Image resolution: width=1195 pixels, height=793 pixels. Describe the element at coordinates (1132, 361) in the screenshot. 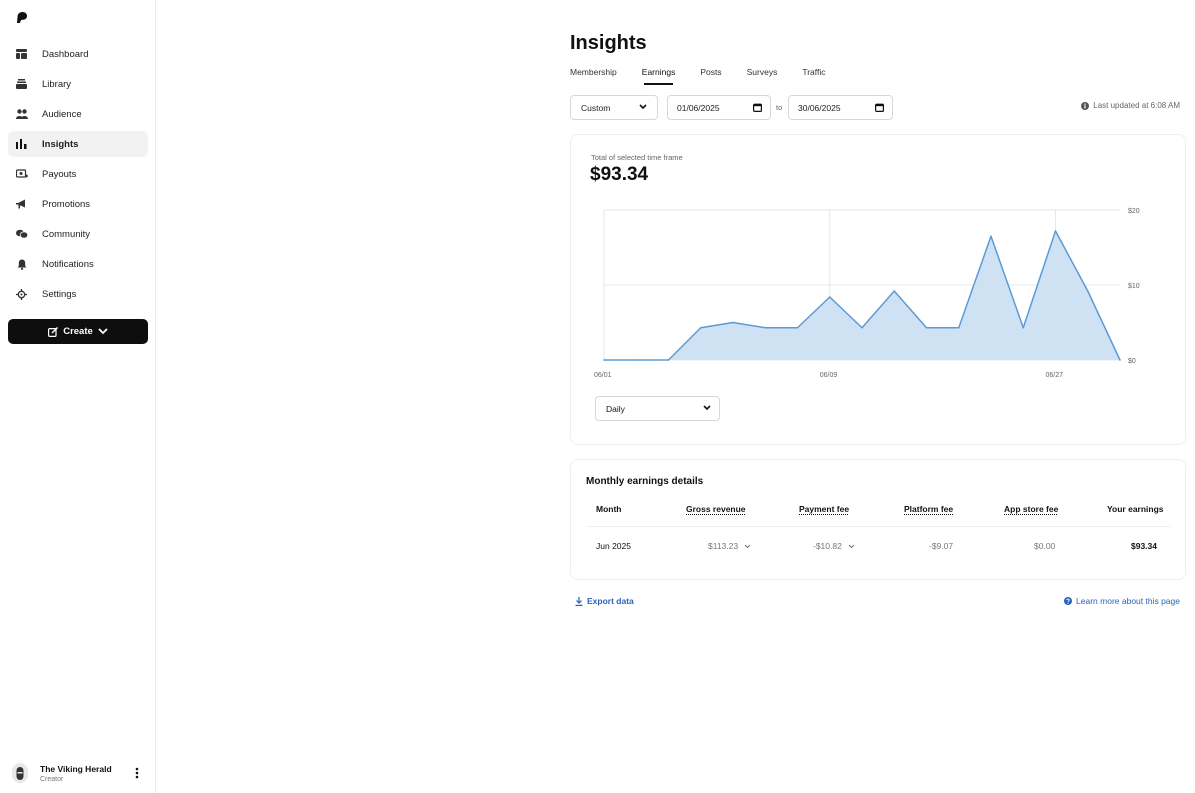

I see `chart-y-tick: $0` at that location.